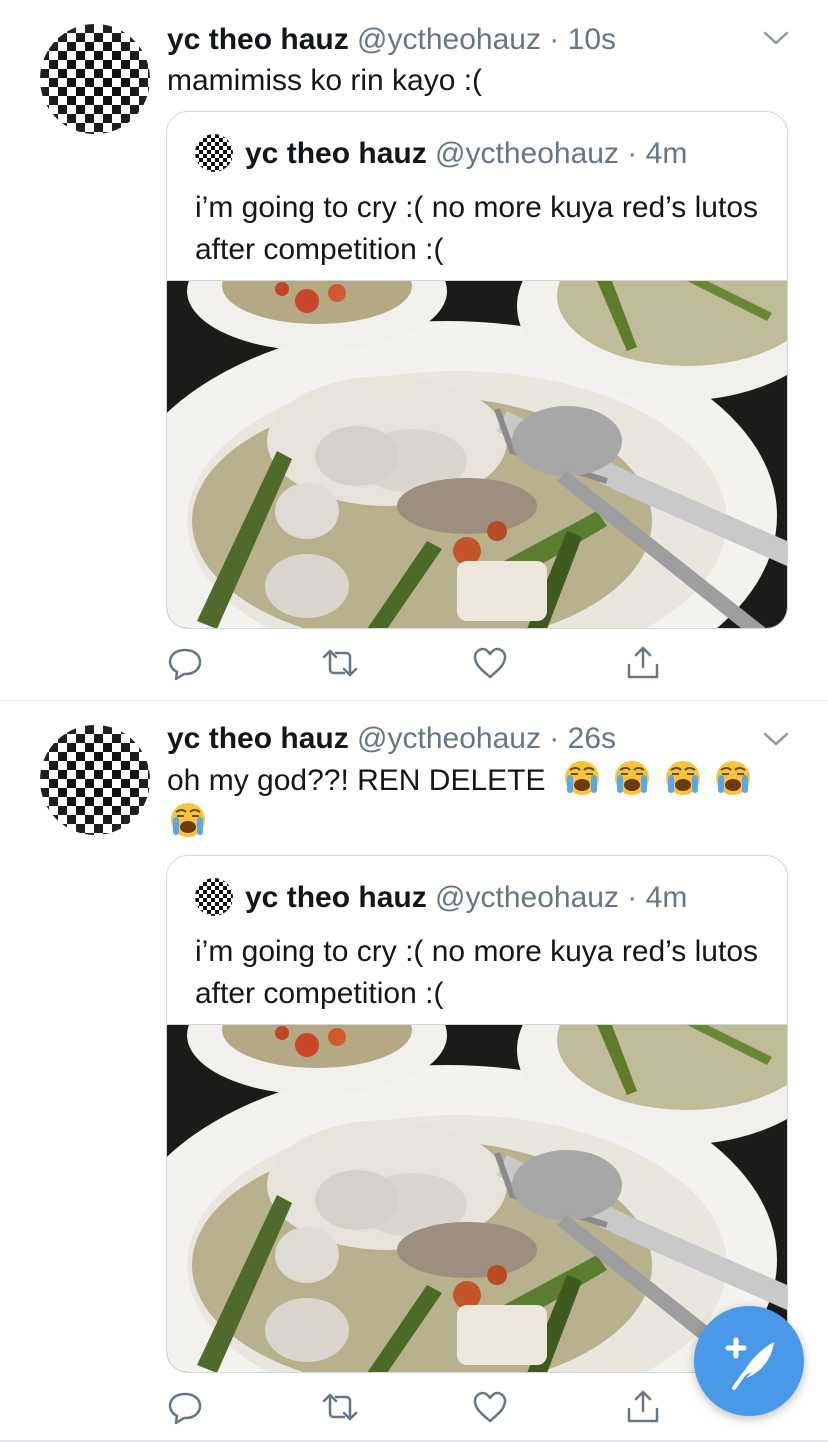 This screenshot has width=828, height=1442. What do you see at coordinates (592, 39) in the screenshot?
I see `timestamp: 10s` at bounding box center [592, 39].